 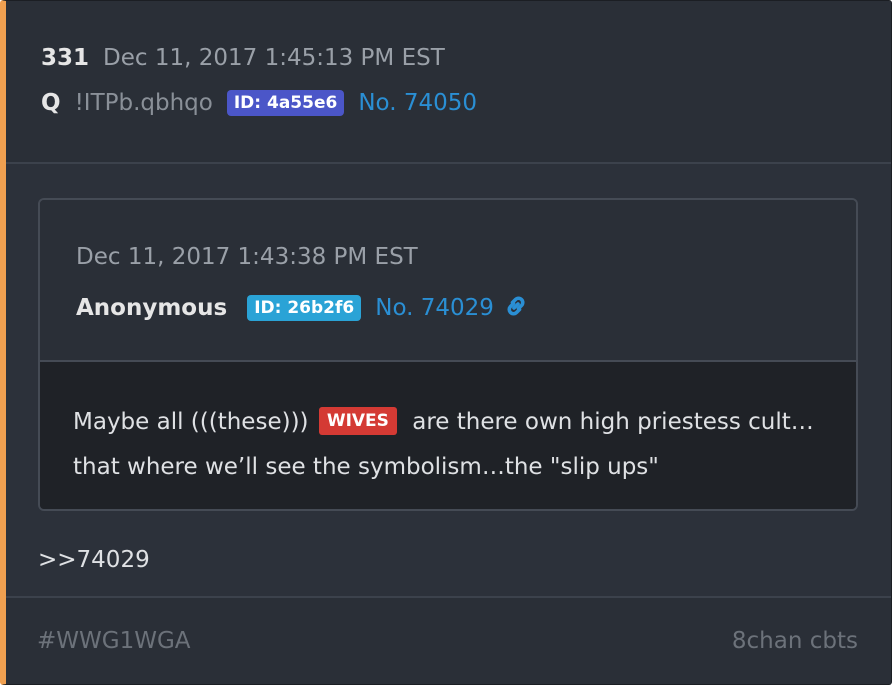 What do you see at coordinates (434, 308) in the screenshot?
I see `quoted-post-number-link: No. 74029` at bounding box center [434, 308].